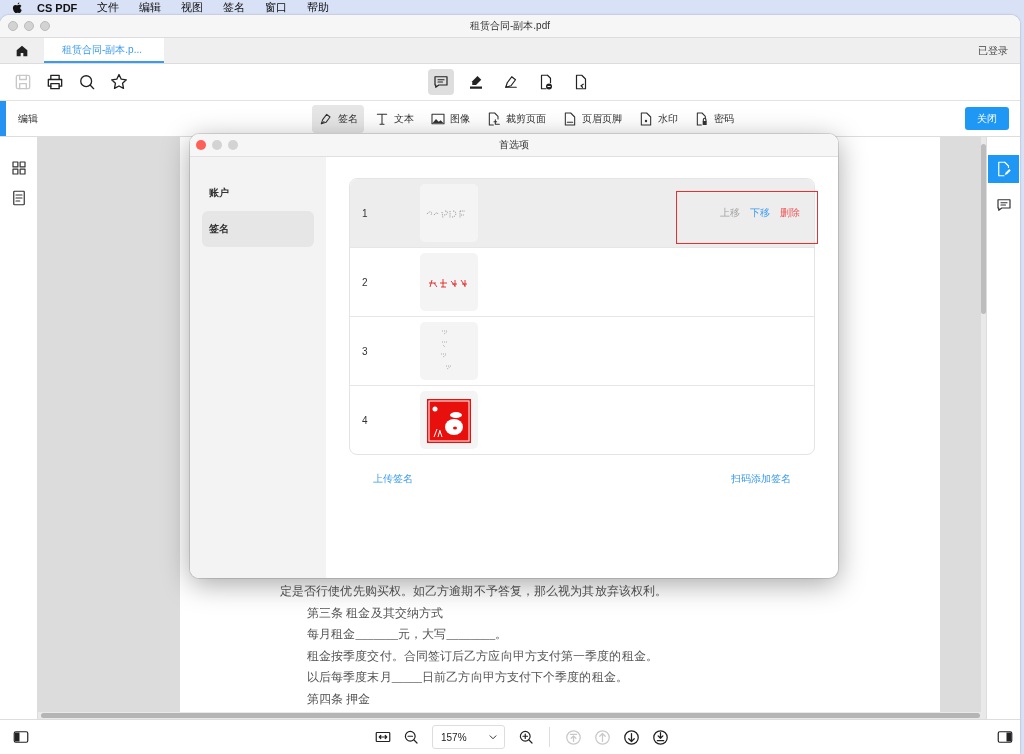 This screenshot has height=754, width=1024. What do you see at coordinates (474, 591) in the screenshot?
I see `document-text: 定是否行使优先购买权。如乙方逾期不予答复，那么视为其放弃该权利。` at bounding box center [474, 591].